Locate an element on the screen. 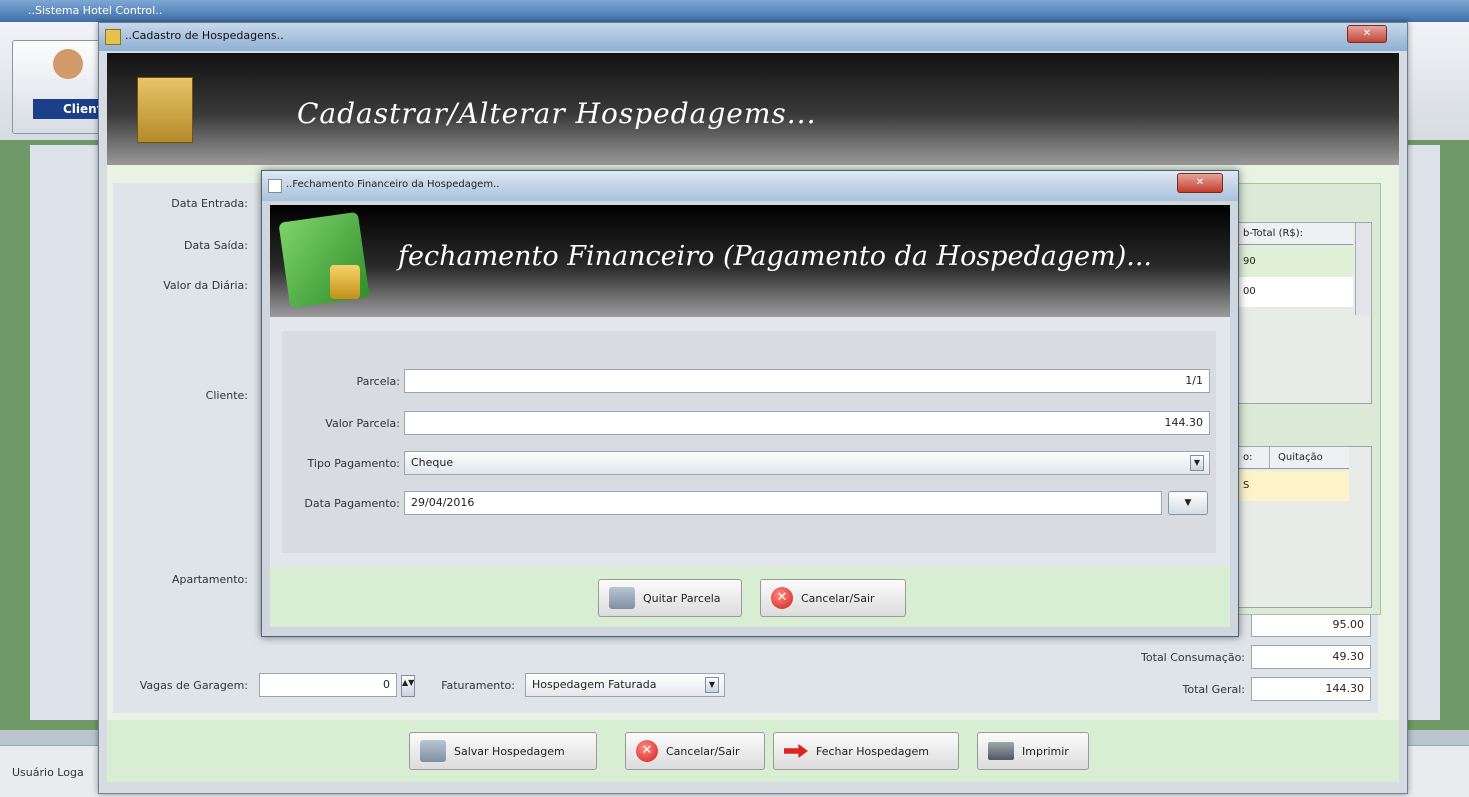 This screenshot has height=797, width=1469. printer-icon is located at coordinates (1001, 751).